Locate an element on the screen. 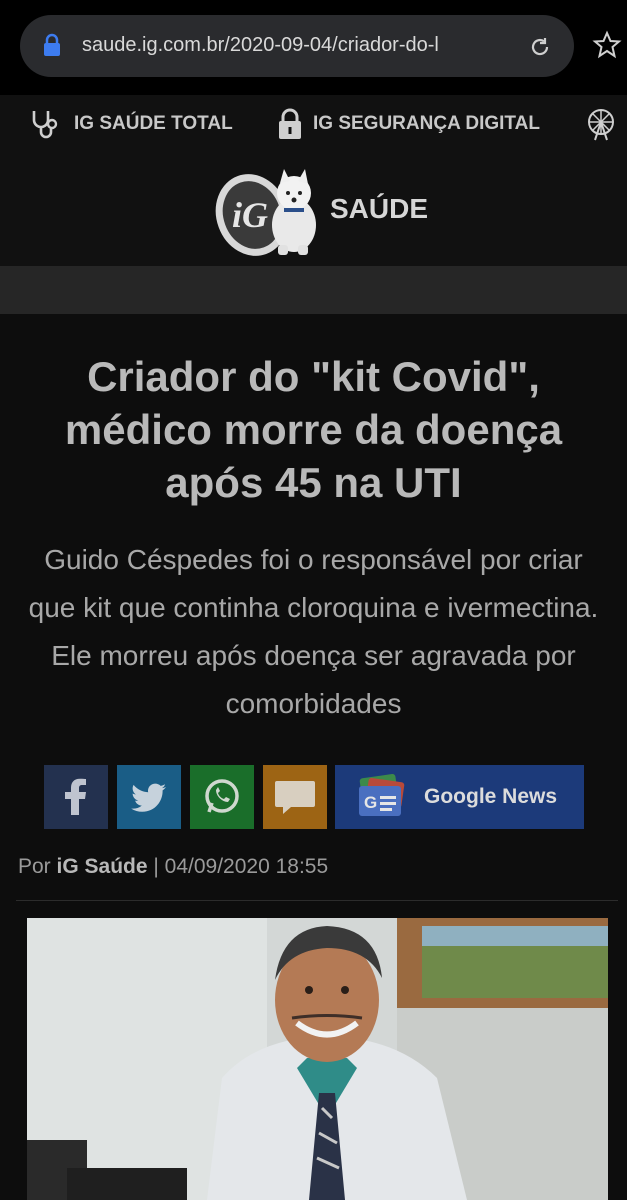 Image resolution: width=627 pixels, height=1200 pixels. google-news-icon: G is located at coordinates (382, 795).